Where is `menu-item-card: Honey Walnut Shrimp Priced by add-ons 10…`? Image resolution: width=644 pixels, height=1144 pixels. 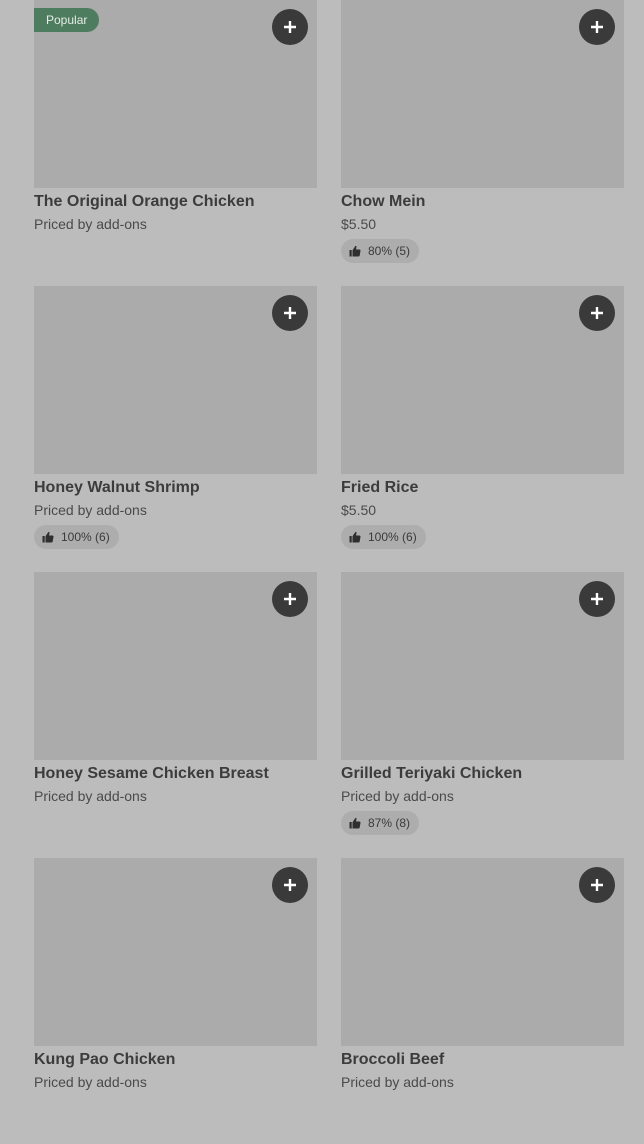
menu-item-card: Honey Walnut Shrimp Priced by add-ons 10… is located at coordinates (175, 429).